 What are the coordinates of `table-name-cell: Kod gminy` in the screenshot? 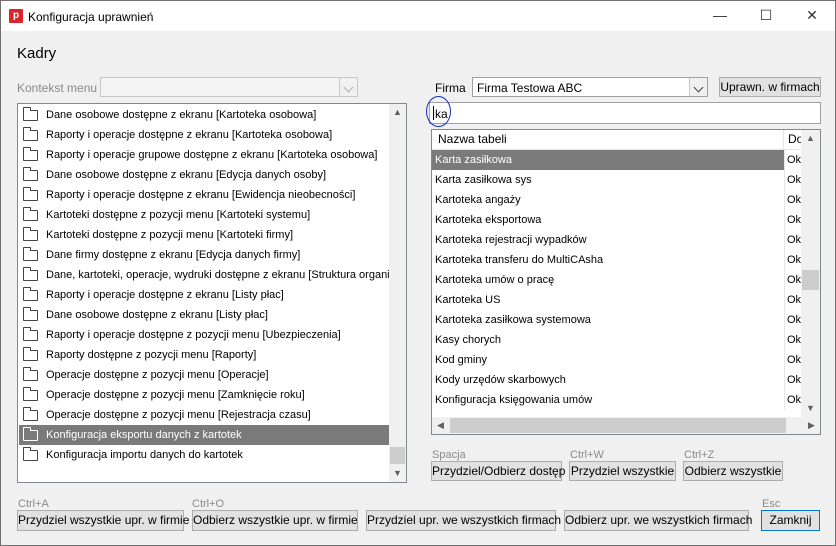 It's located at (461, 360).